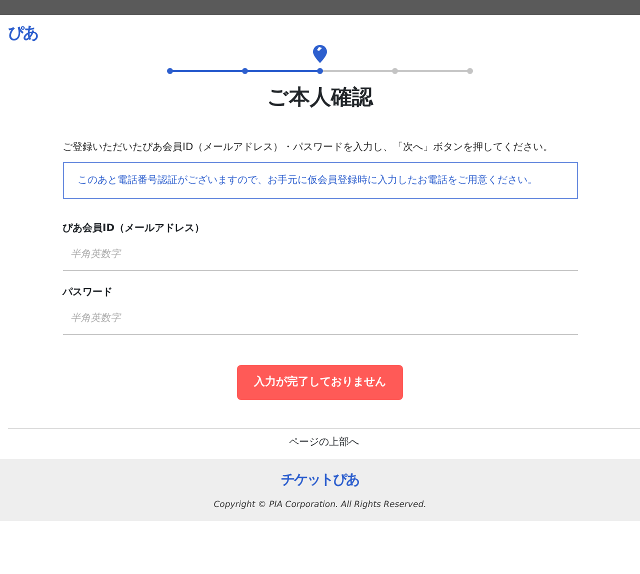 The height and width of the screenshot is (574, 640). What do you see at coordinates (320, 505) in the screenshot?
I see `copyright-text: Copyright © PIA Corporation. All Rights Reserved.` at bounding box center [320, 505].